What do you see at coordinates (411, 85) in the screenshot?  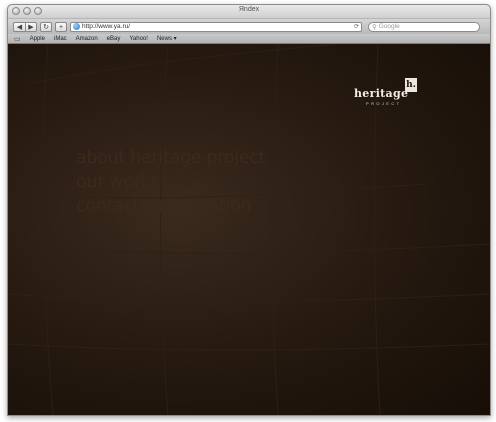 I see `logo-mark-icon: h.` at bounding box center [411, 85].